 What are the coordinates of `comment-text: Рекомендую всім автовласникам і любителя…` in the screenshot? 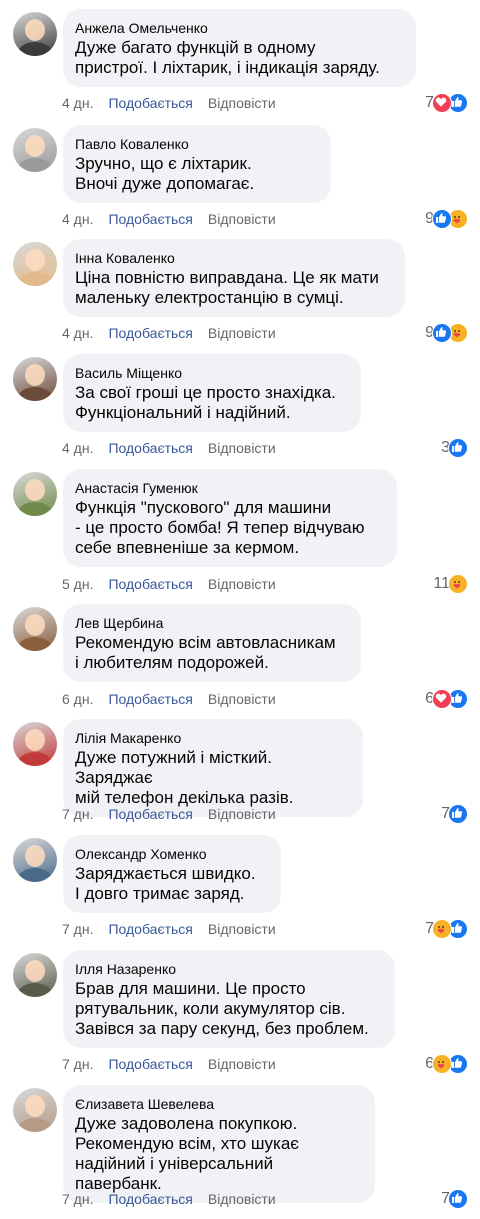 It's located at (205, 652).